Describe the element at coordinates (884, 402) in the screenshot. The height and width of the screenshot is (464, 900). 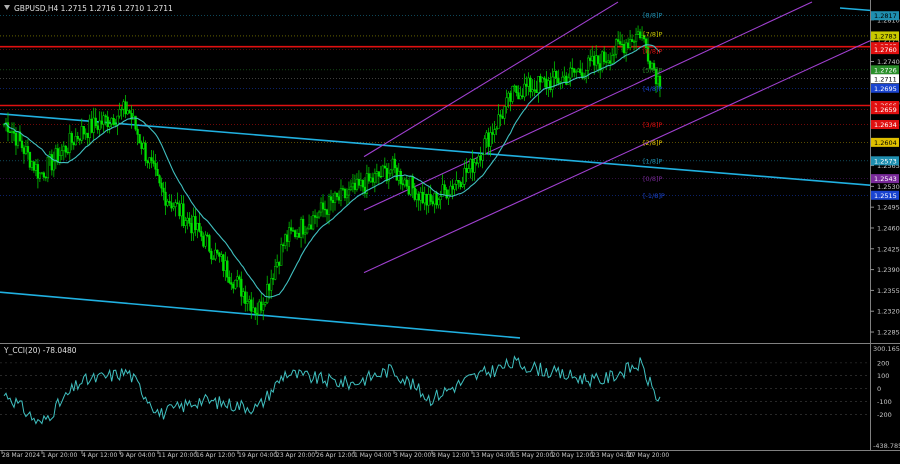
I see `cci-tick-label: -100` at that location.